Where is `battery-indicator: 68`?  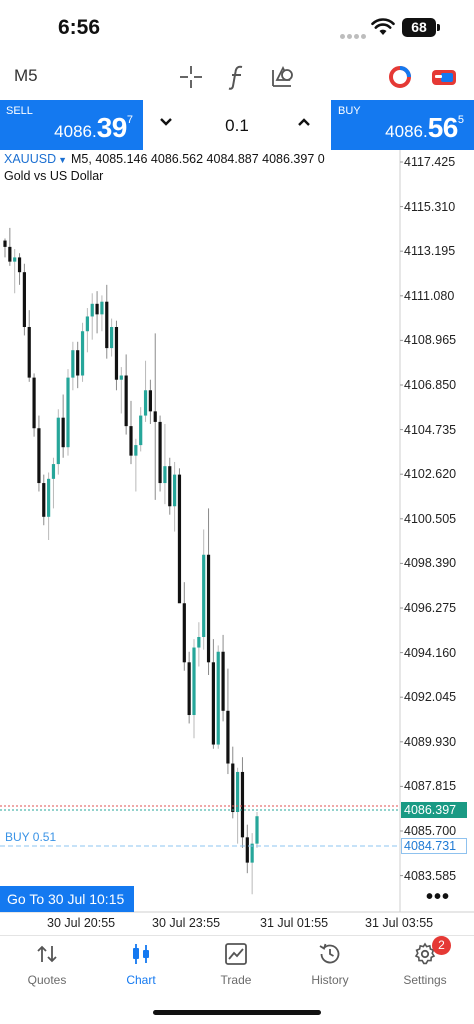 battery-indicator: 68 is located at coordinates (419, 27).